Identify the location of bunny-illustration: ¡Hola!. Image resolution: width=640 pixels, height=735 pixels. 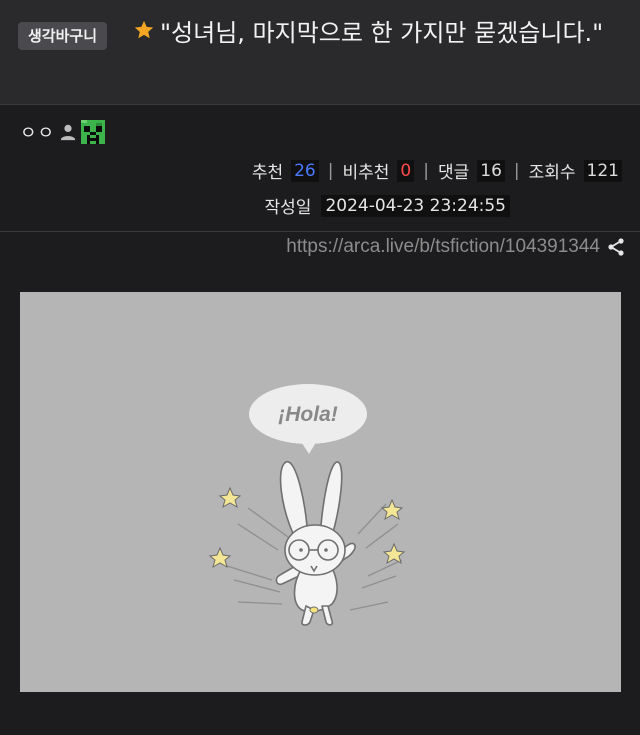
(307, 505).